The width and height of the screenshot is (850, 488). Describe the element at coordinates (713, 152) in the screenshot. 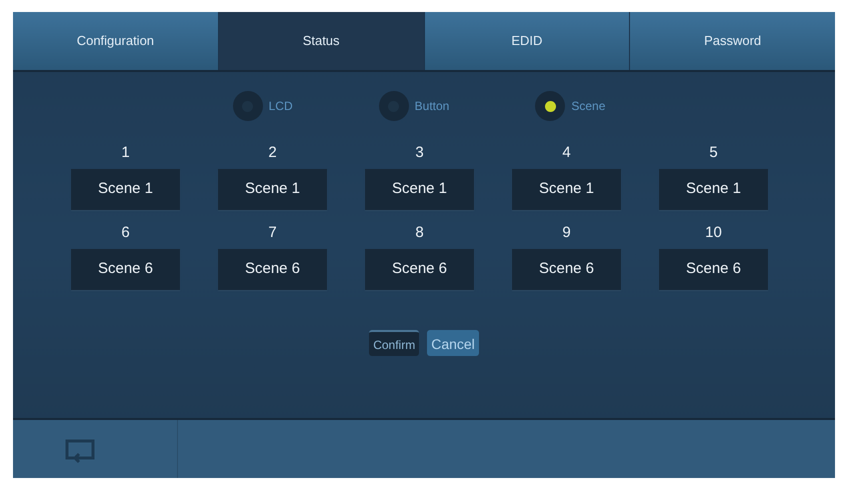

I see `slot-number: 5` at that location.